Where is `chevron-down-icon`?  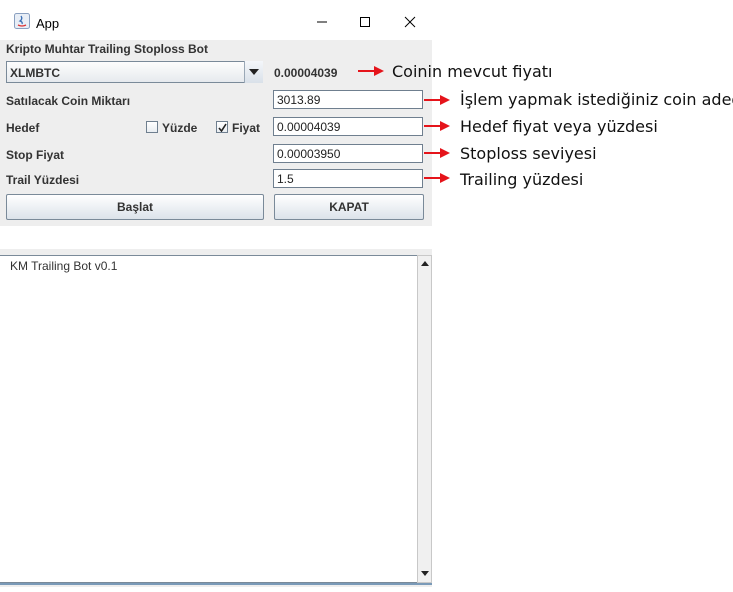 chevron-down-icon is located at coordinates (254, 72).